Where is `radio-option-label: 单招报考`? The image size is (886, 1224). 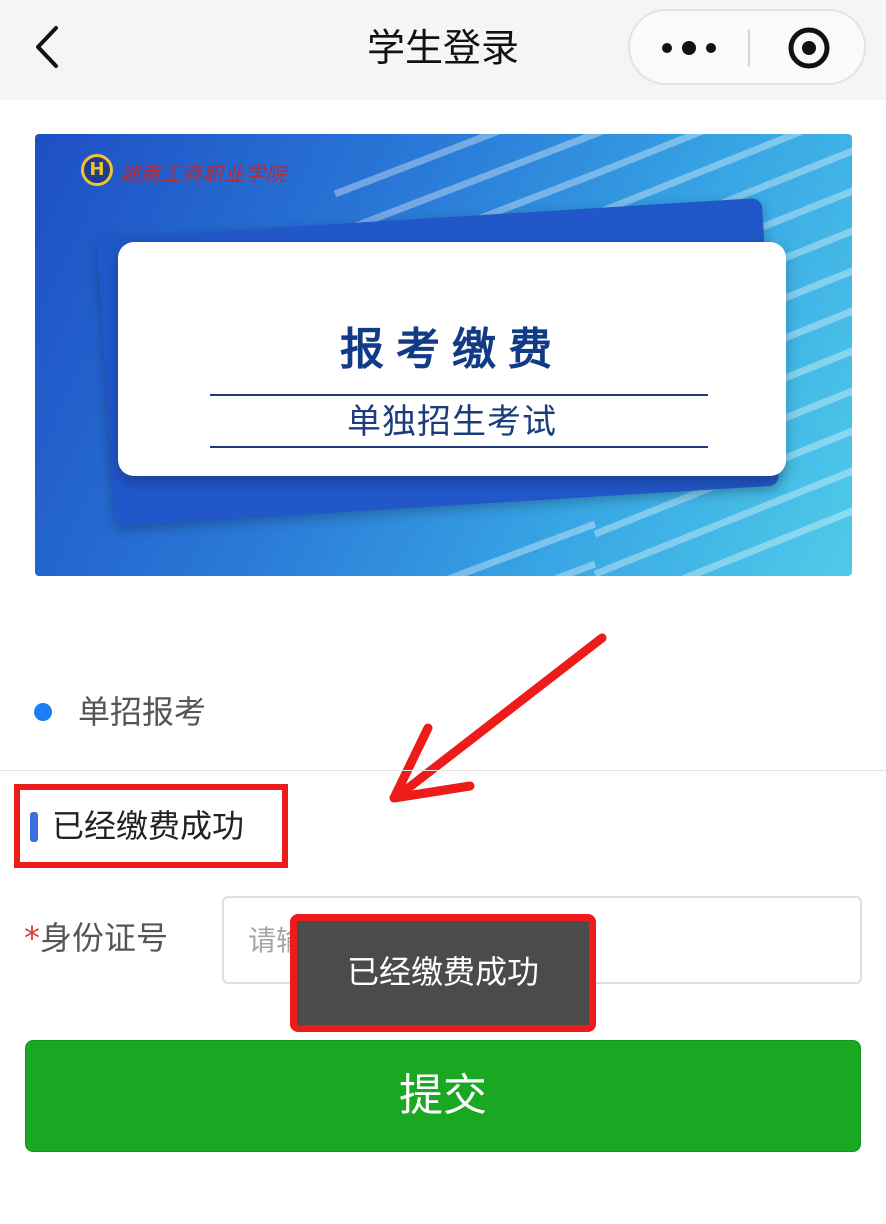 radio-option-label: 单招报考 is located at coordinates (142, 712).